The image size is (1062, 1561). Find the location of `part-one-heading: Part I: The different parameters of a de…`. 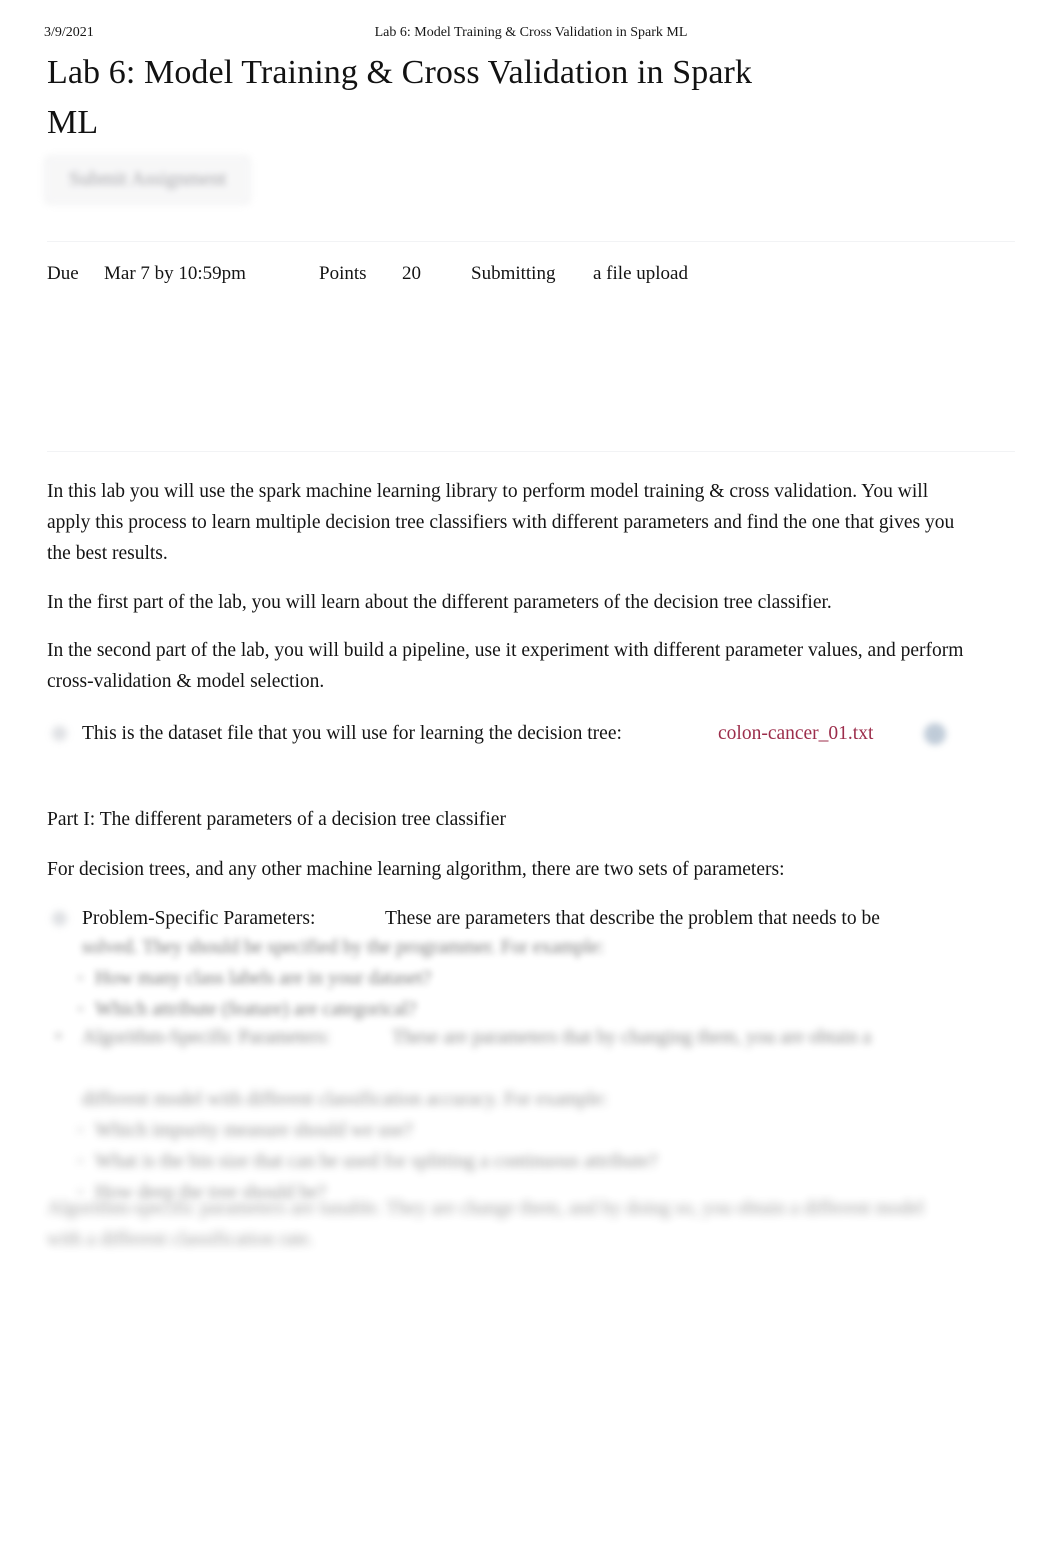

part-one-heading: Part I: The different parameters of a de… is located at coordinates (276, 819).